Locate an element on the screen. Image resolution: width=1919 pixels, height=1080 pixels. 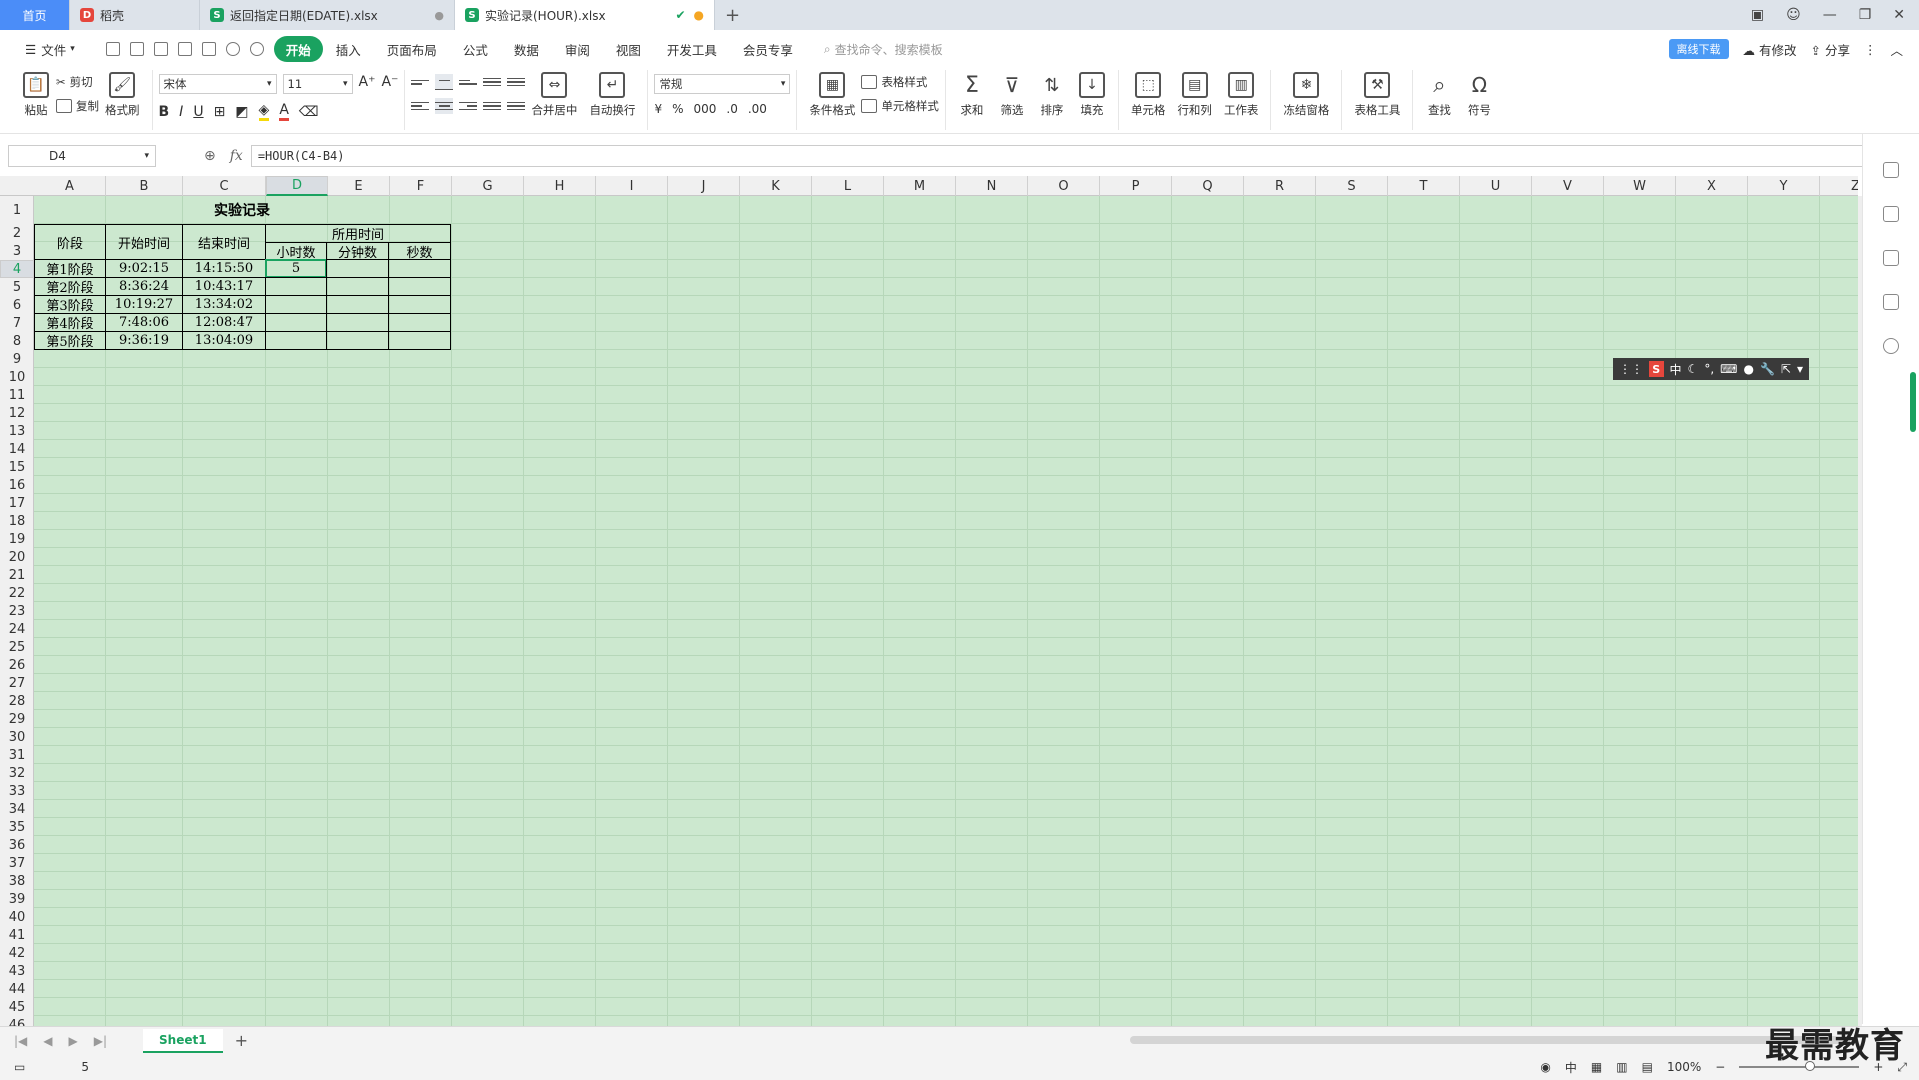
row-header: 6 is located at coordinates (17, 305).